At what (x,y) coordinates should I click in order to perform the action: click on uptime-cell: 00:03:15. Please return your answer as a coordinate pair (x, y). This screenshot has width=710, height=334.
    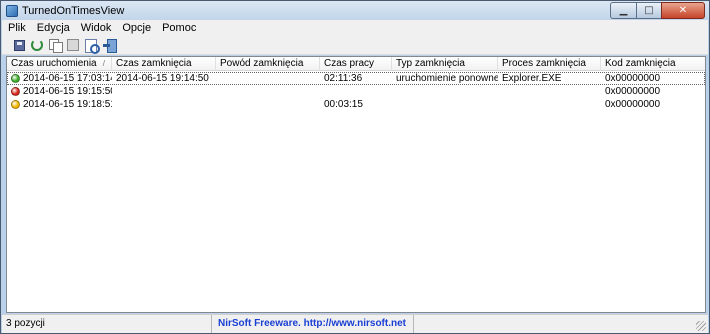
    Looking at the image, I should click on (343, 104).